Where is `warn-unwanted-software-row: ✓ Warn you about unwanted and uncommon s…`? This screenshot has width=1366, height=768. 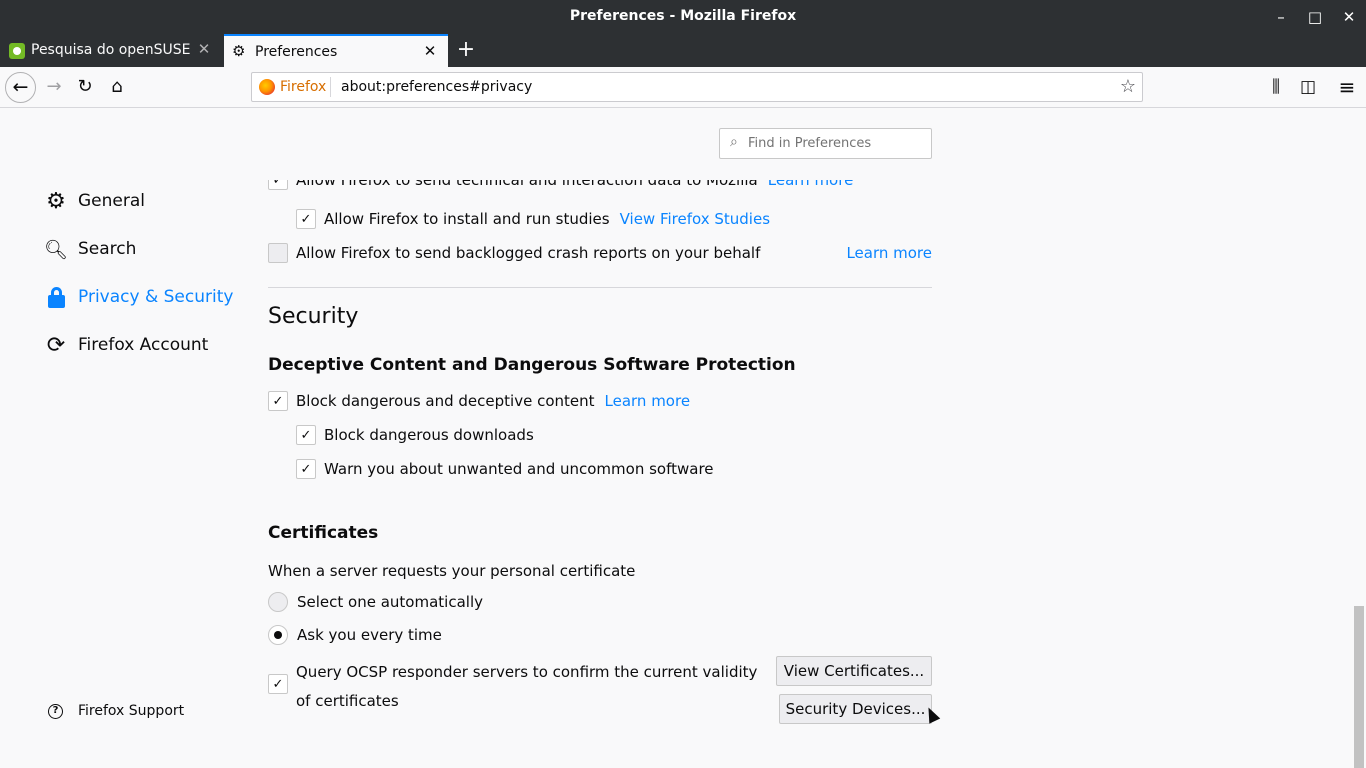 warn-unwanted-software-row: ✓ Warn you about unwanted and uncommon s… is located at coordinates (505, 469).